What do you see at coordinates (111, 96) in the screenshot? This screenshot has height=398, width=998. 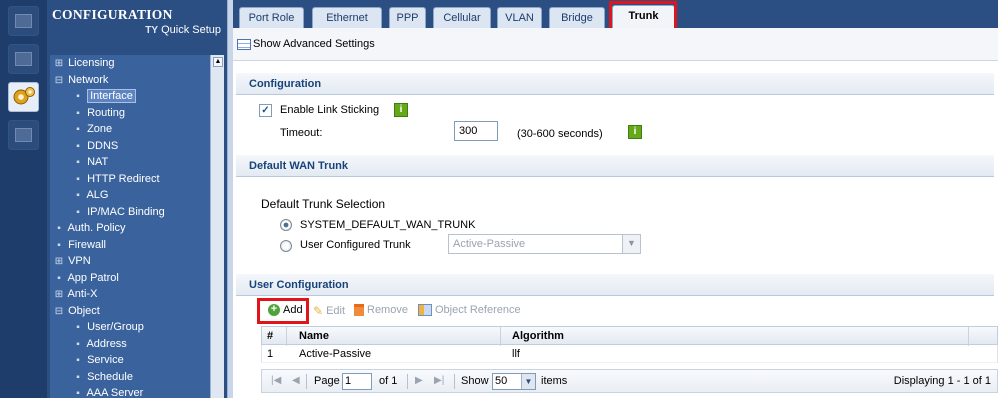 I see `sidebar-item-label: Interface` at bounding box center [111, 96].